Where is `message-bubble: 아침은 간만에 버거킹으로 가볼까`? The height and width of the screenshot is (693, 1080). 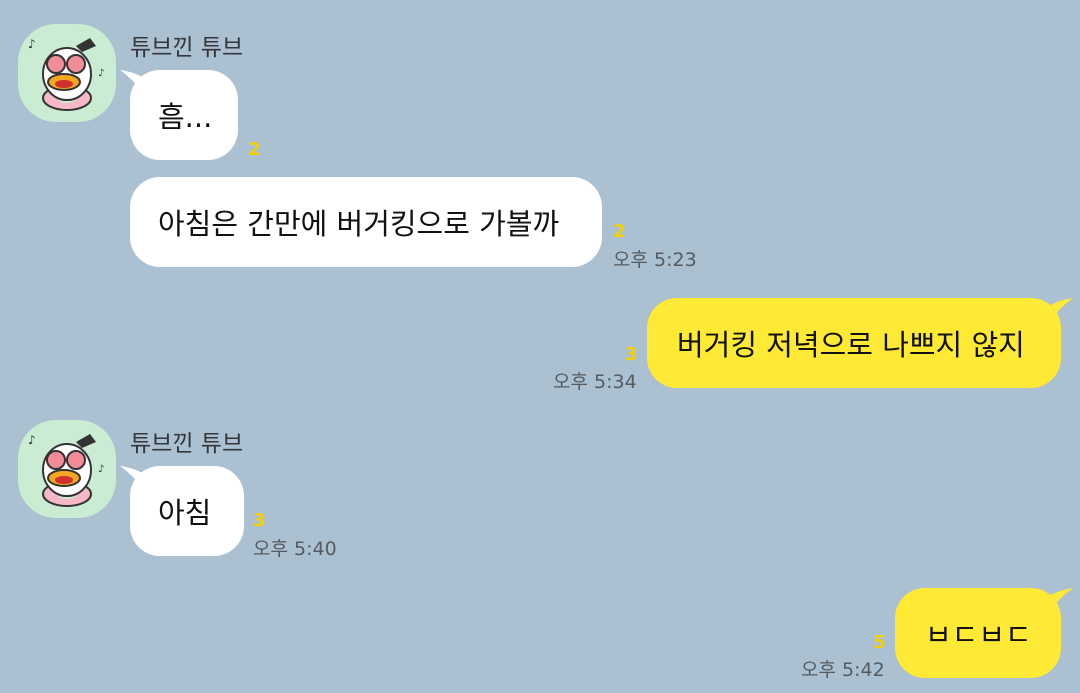 message-bubble: 아침은 간만에 버거킹으로 가볼까 is located at coordinates (366, 222).